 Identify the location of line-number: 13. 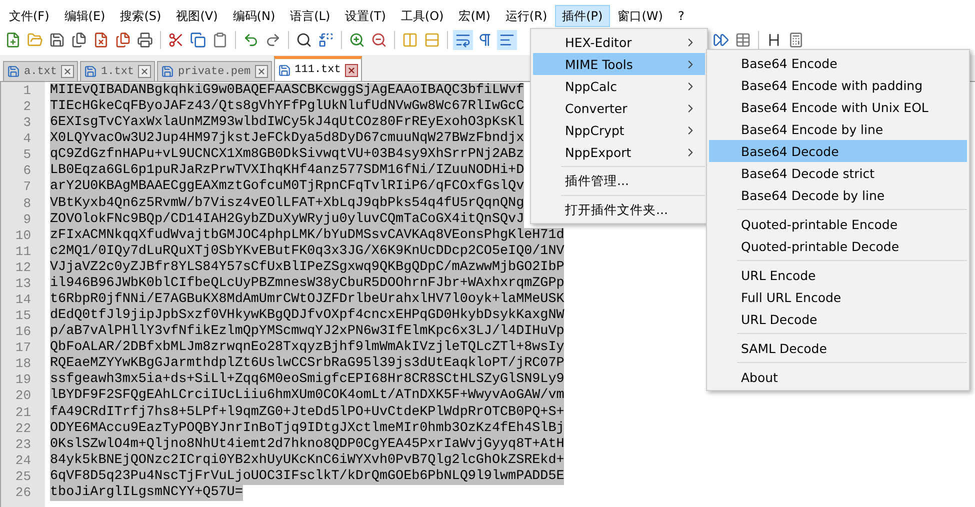
(23, 284).